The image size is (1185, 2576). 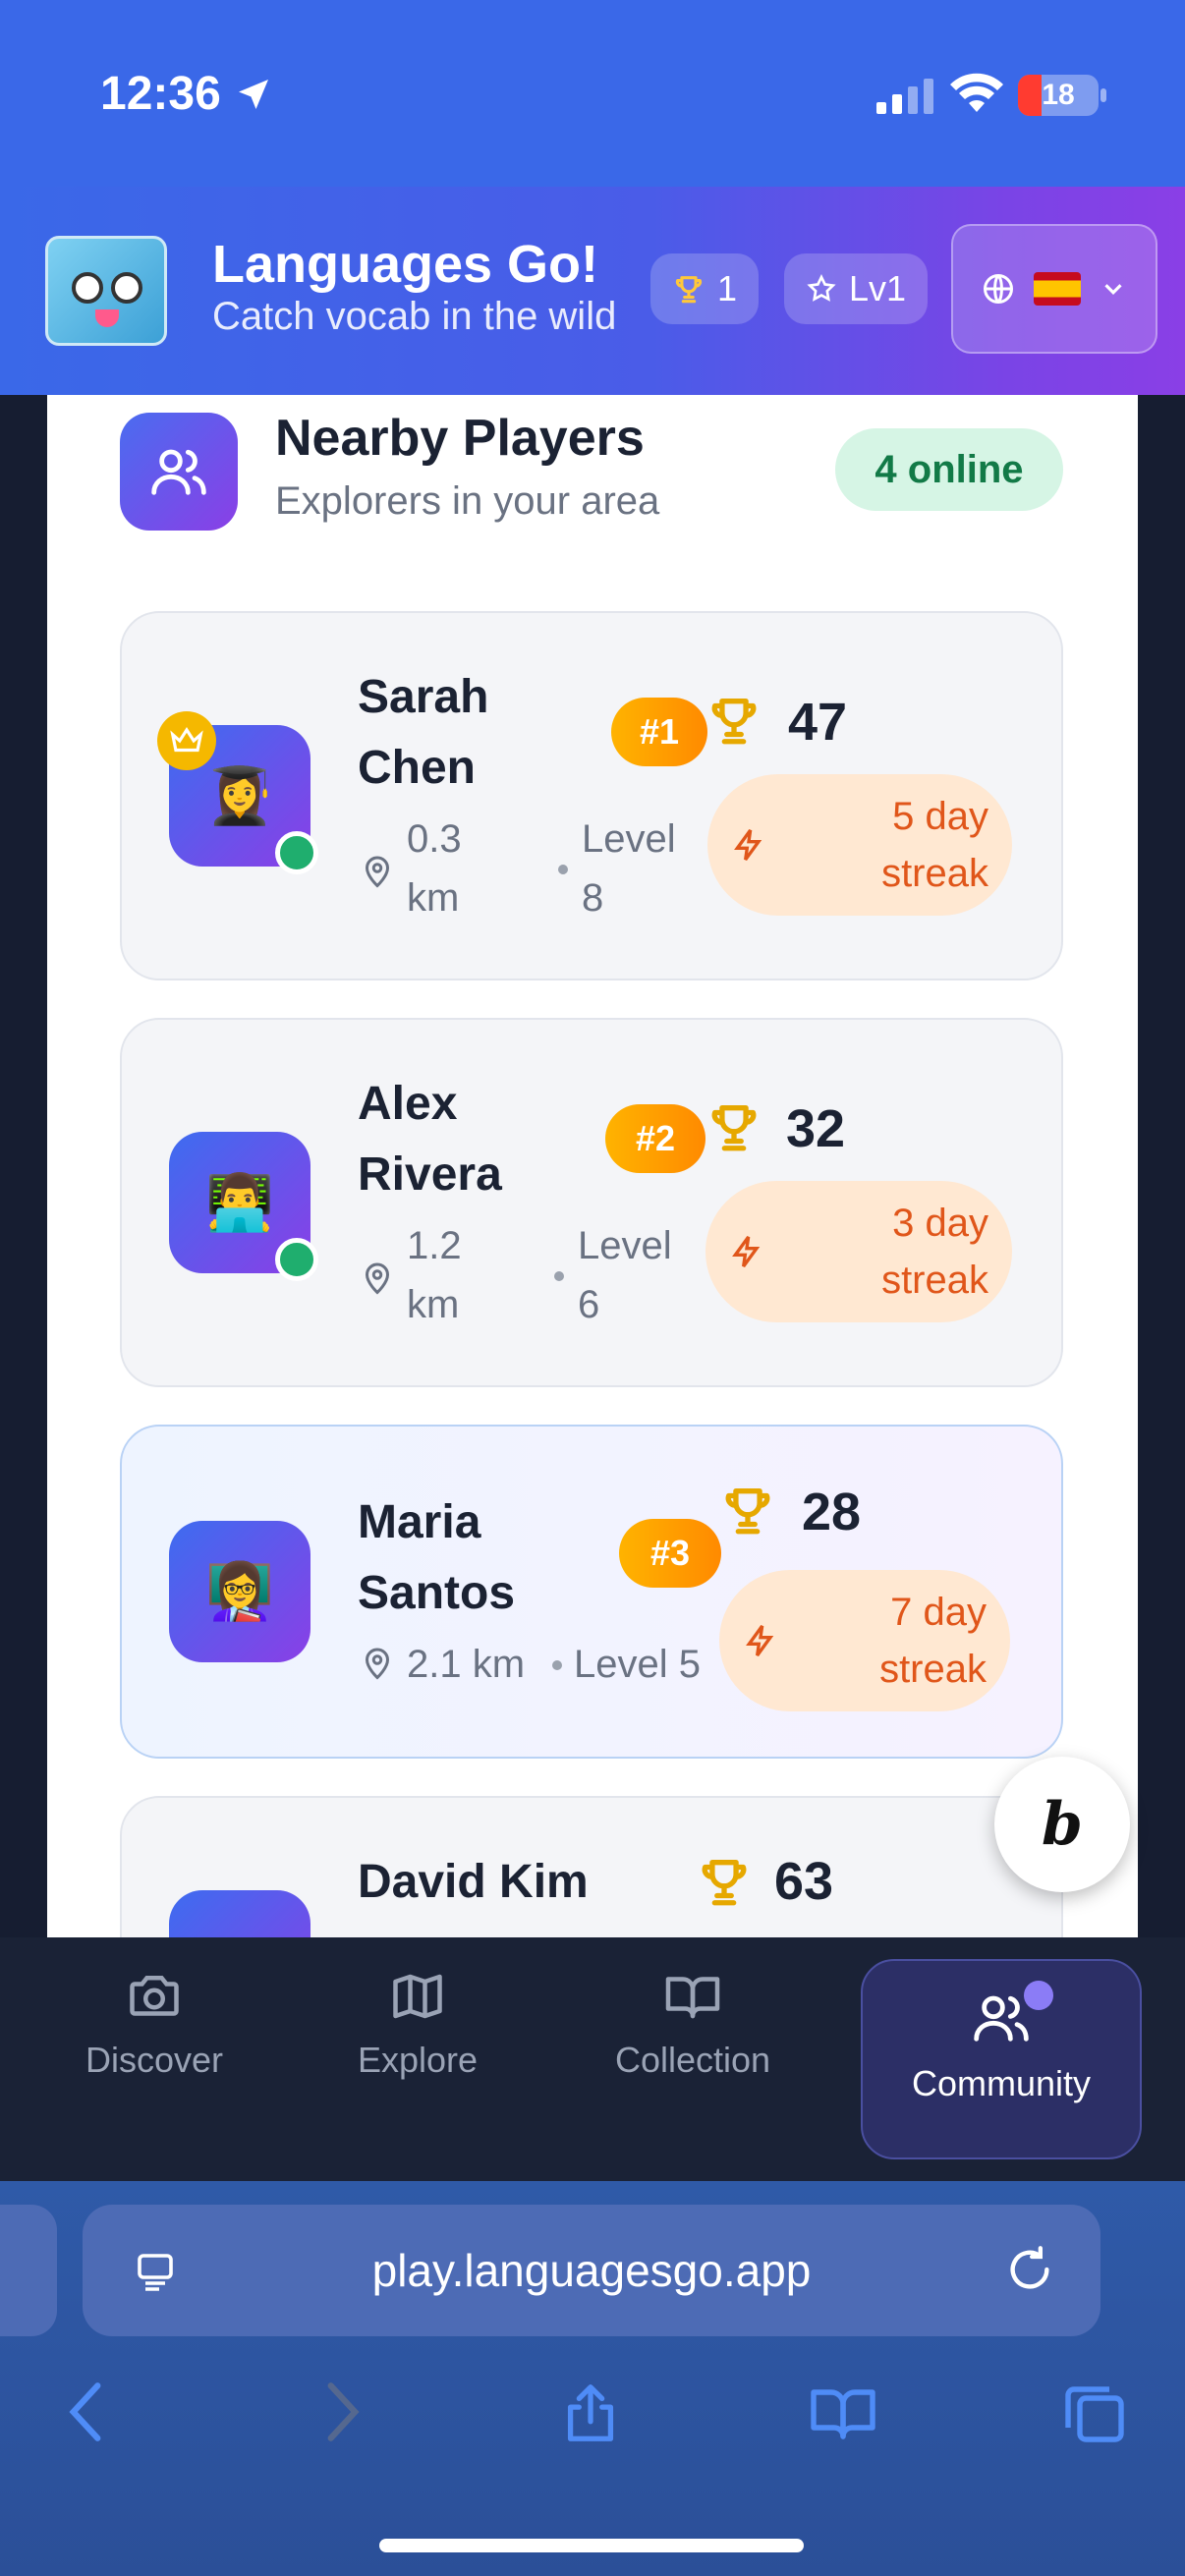 I want to click on trophy-count-pill: 1, so click(x=705, y=288).